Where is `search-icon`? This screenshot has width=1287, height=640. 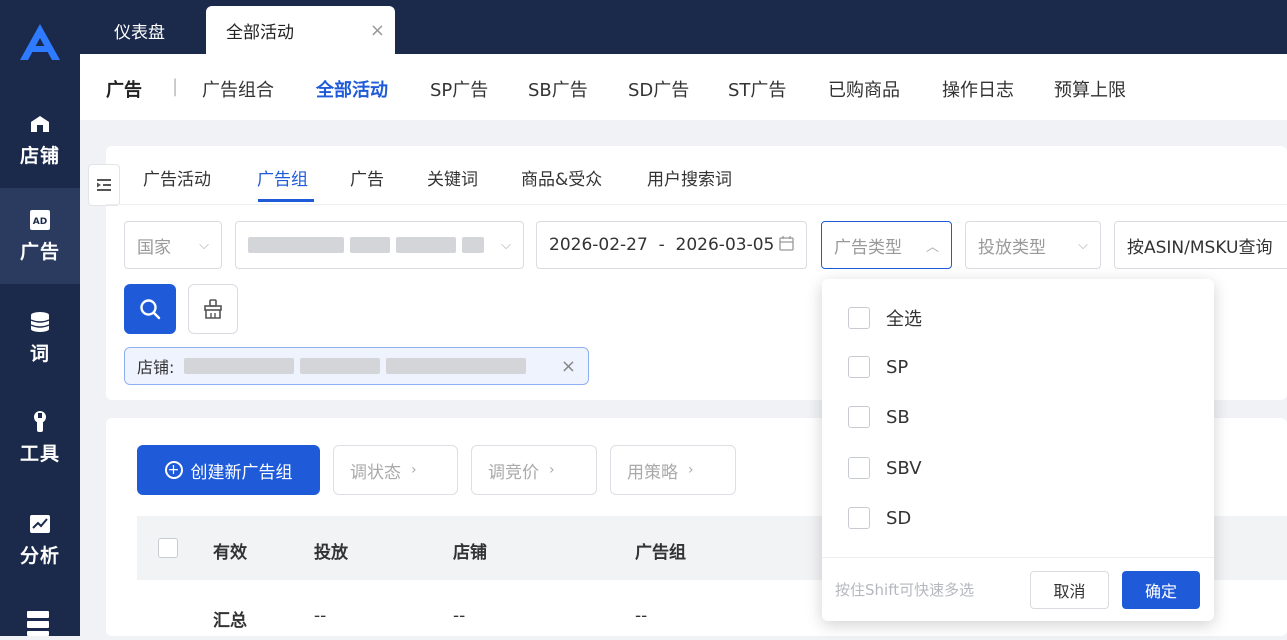
search-icon is located at coordinates (150, 309).